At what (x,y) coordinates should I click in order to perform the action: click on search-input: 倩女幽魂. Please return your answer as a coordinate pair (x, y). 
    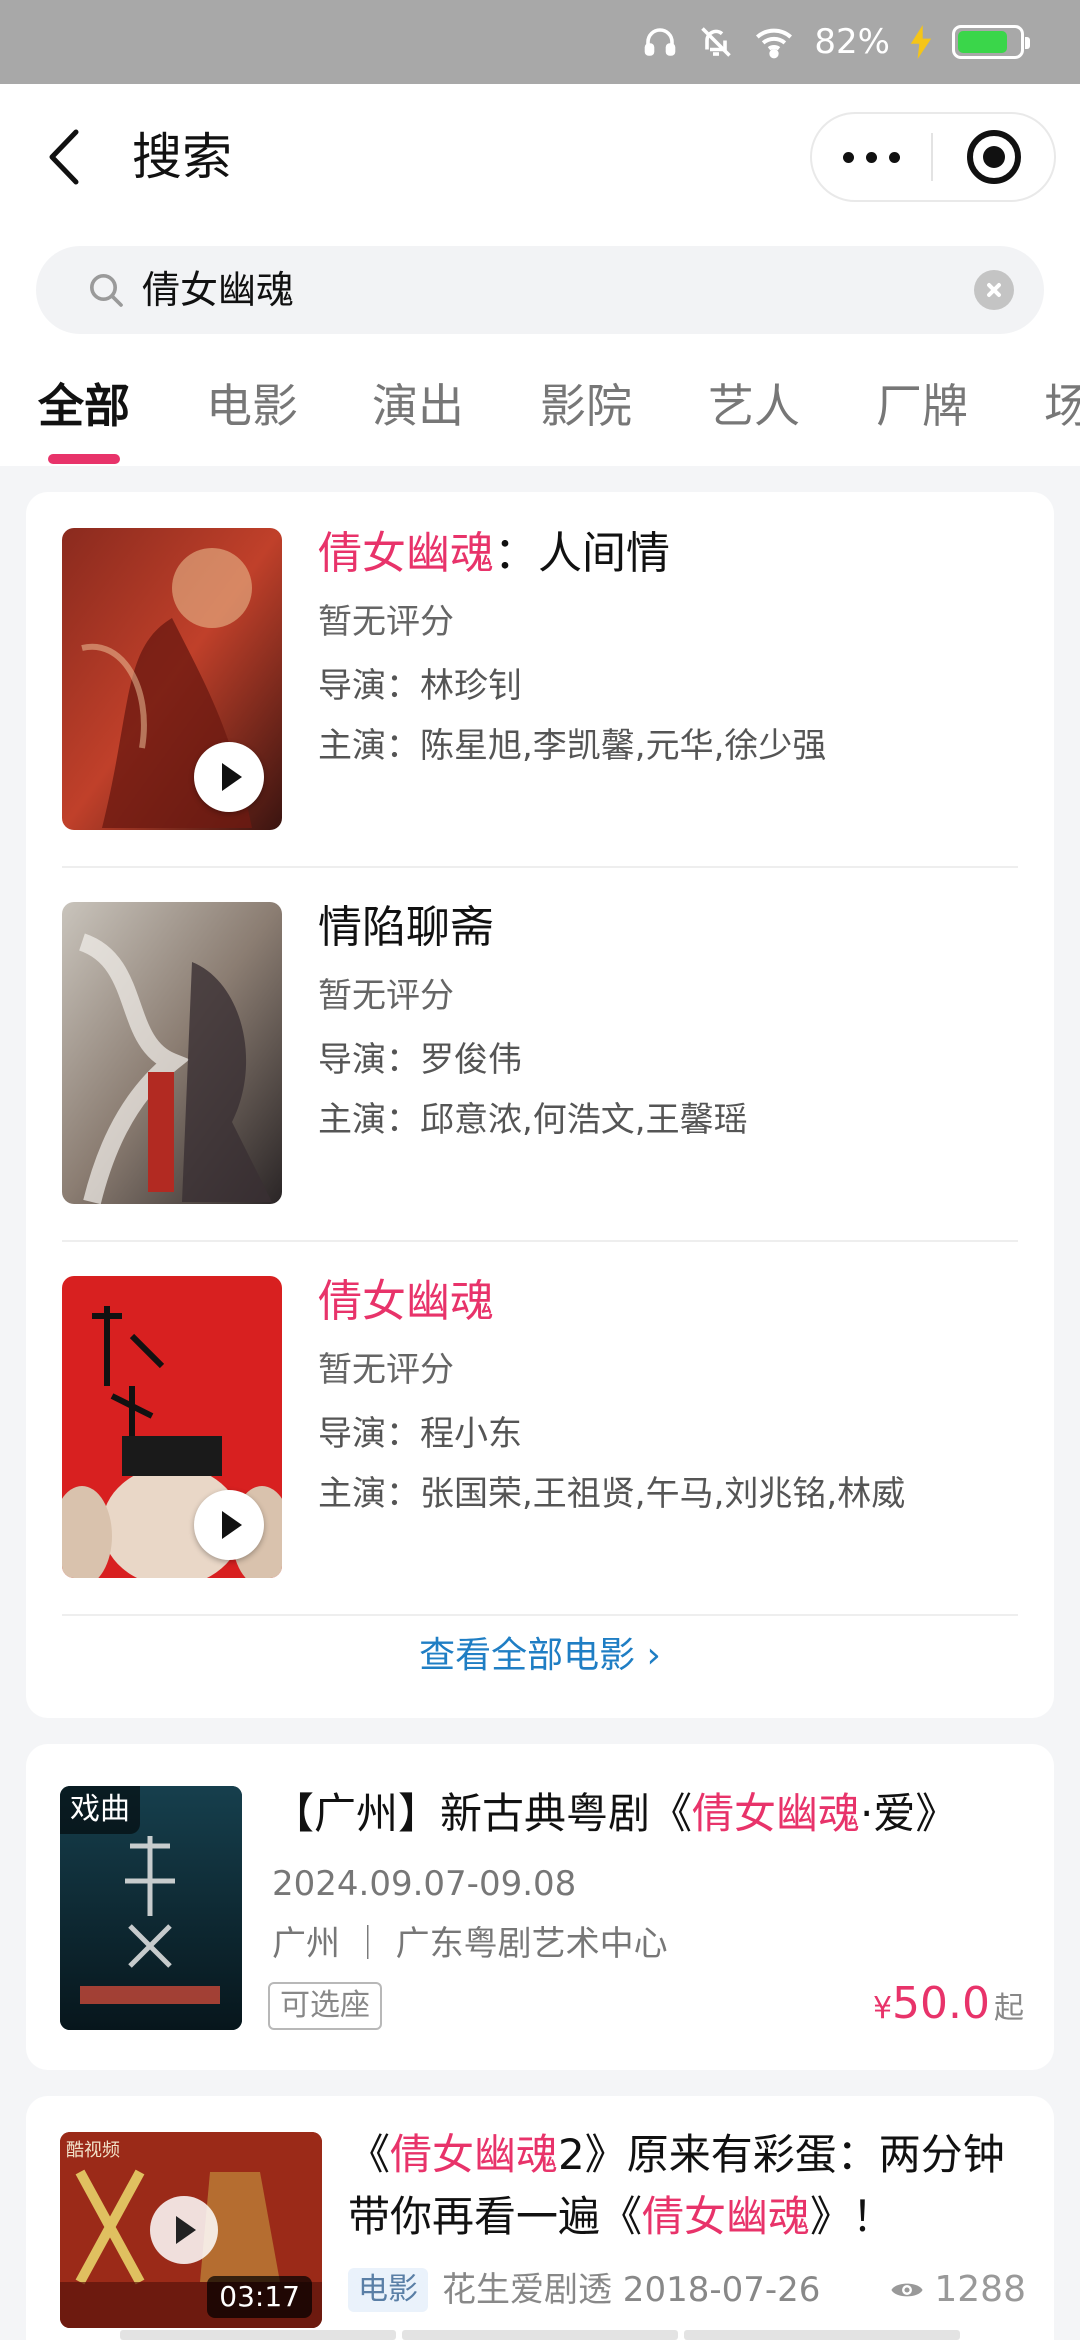
    Looking at the image, I should click on (540, 290).